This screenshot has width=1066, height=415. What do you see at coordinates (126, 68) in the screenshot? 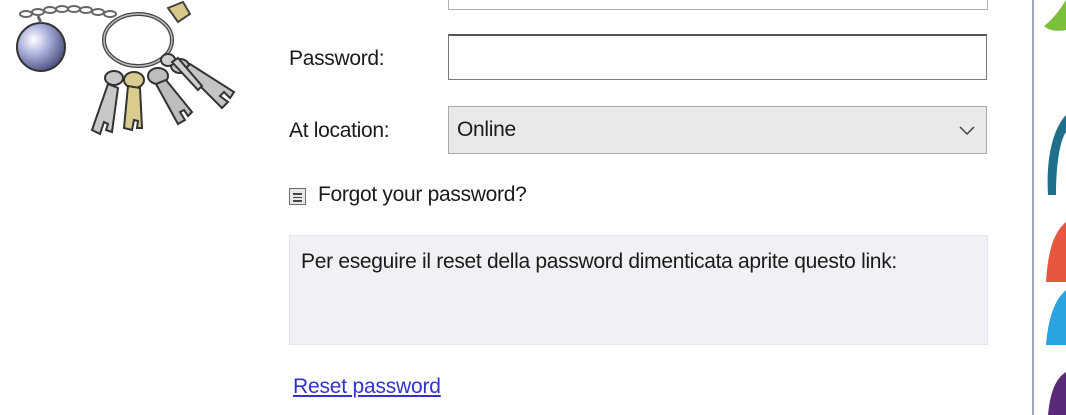
I see `keyring-icon` at bounding box center [126, 68].